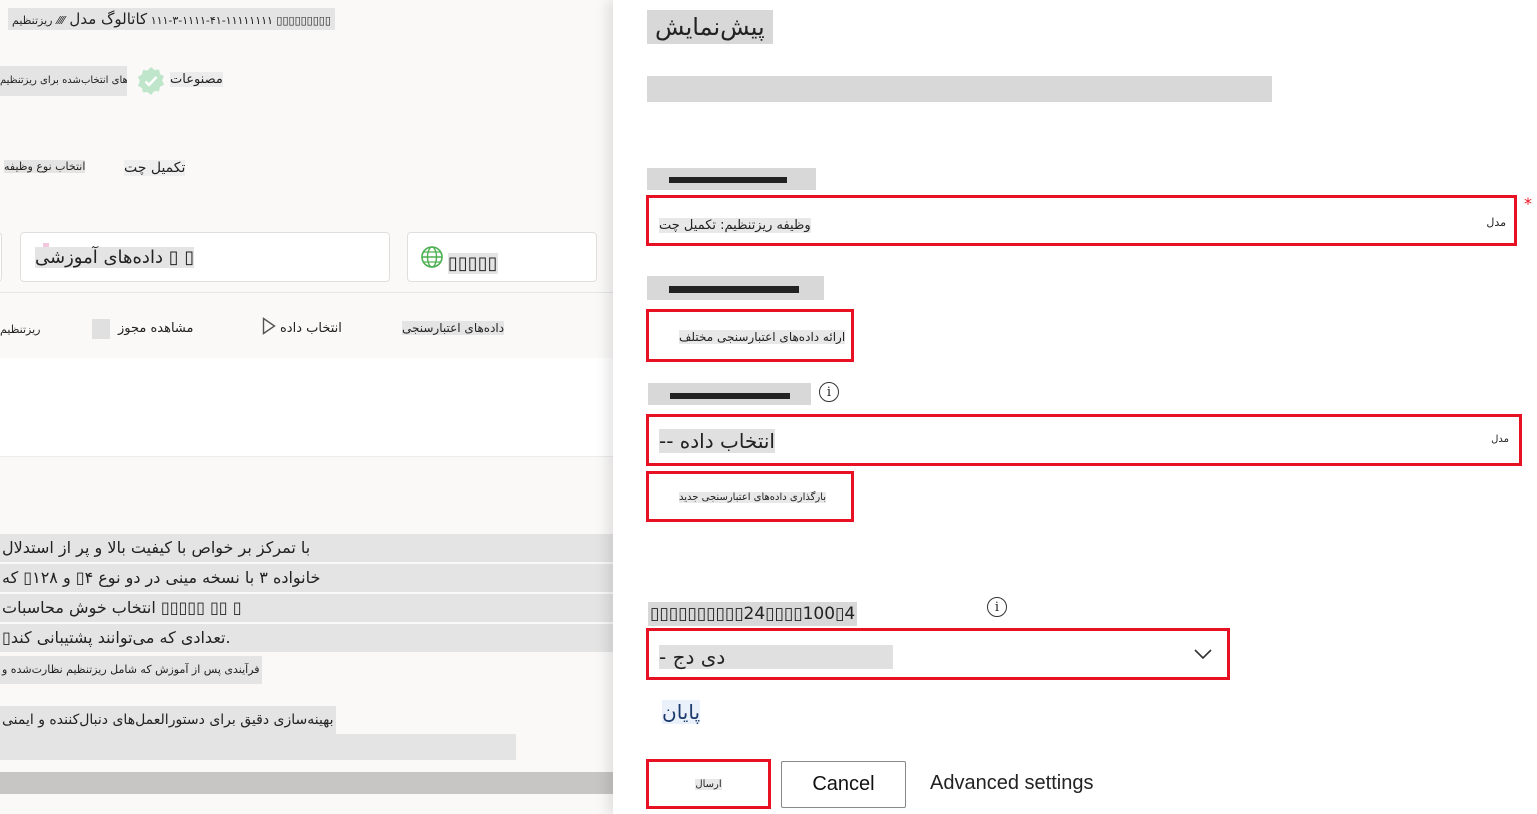 The width and height of the screenshot is (1537, 814). I want to click on card-edge, so click(1, 257).